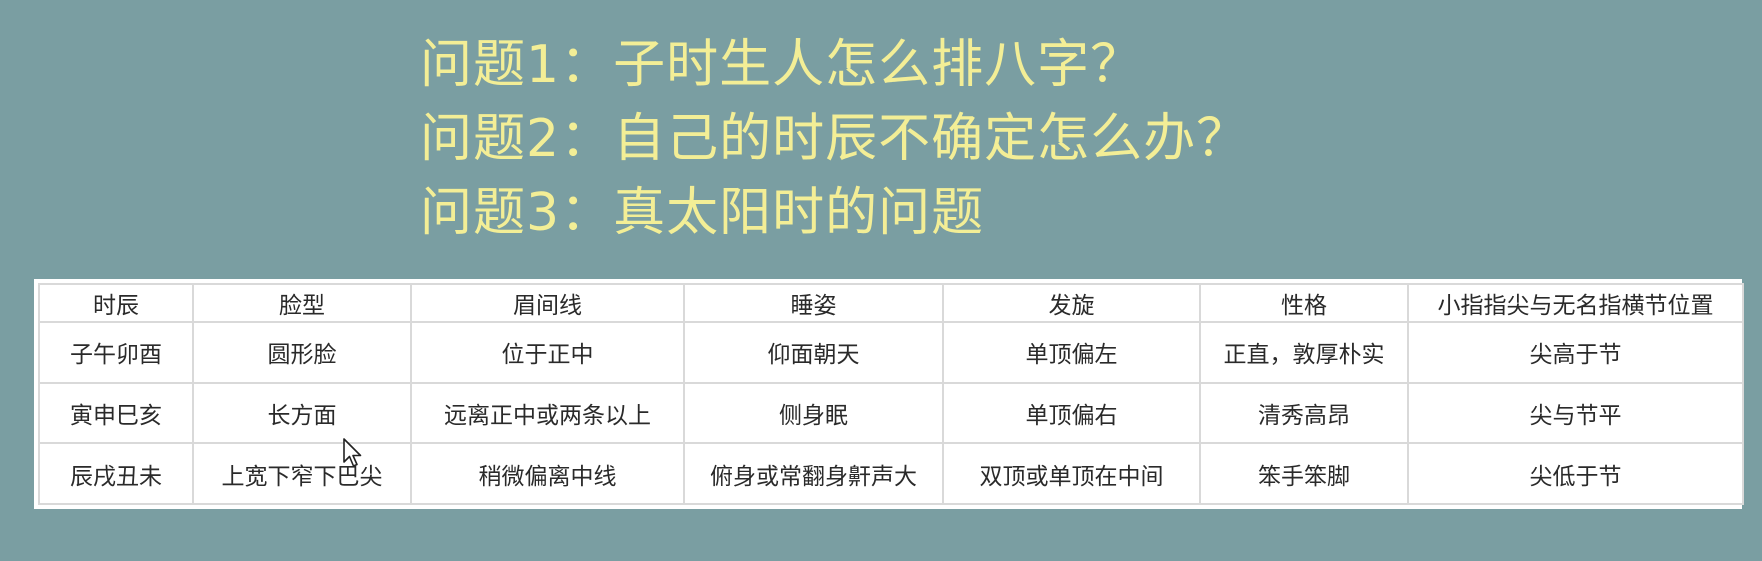 This screenshot has height=561, width=1762. What do you see at coordinates (302, 352) in the screenshot?
I see `table-cell: 圆形脸` at bounding box center [302, 352].